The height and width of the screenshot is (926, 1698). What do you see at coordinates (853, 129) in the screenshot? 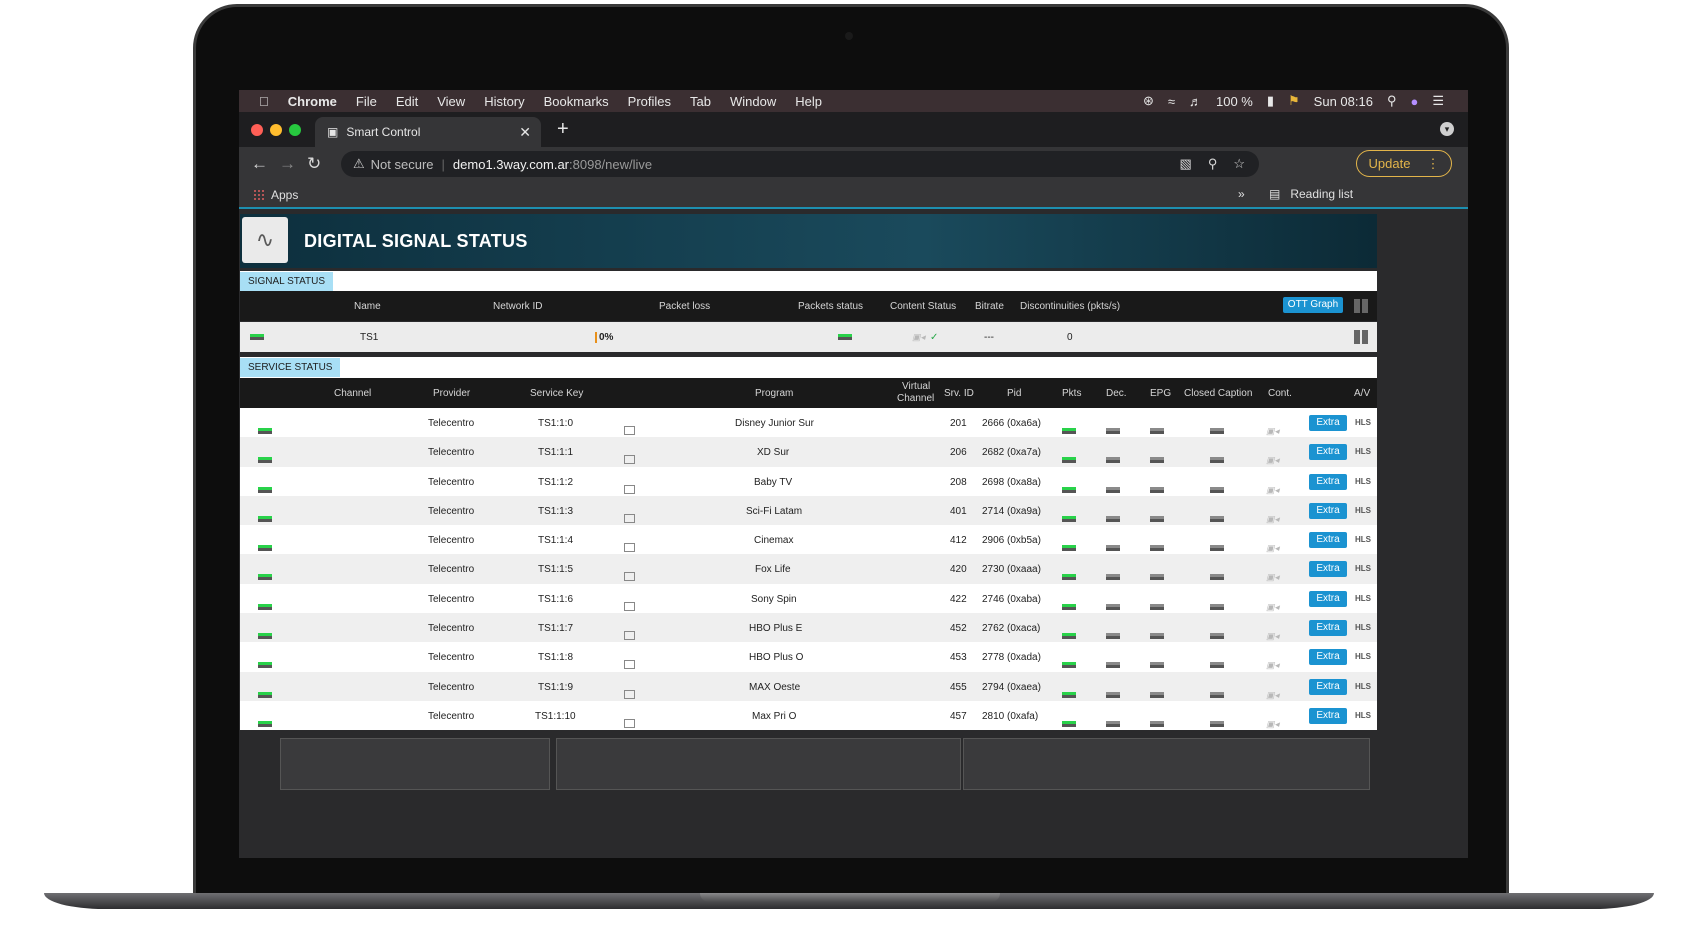
I see `browser-tabbar: ▣ Smart Control ✕ + ▾` at bounding box center [853, 129].